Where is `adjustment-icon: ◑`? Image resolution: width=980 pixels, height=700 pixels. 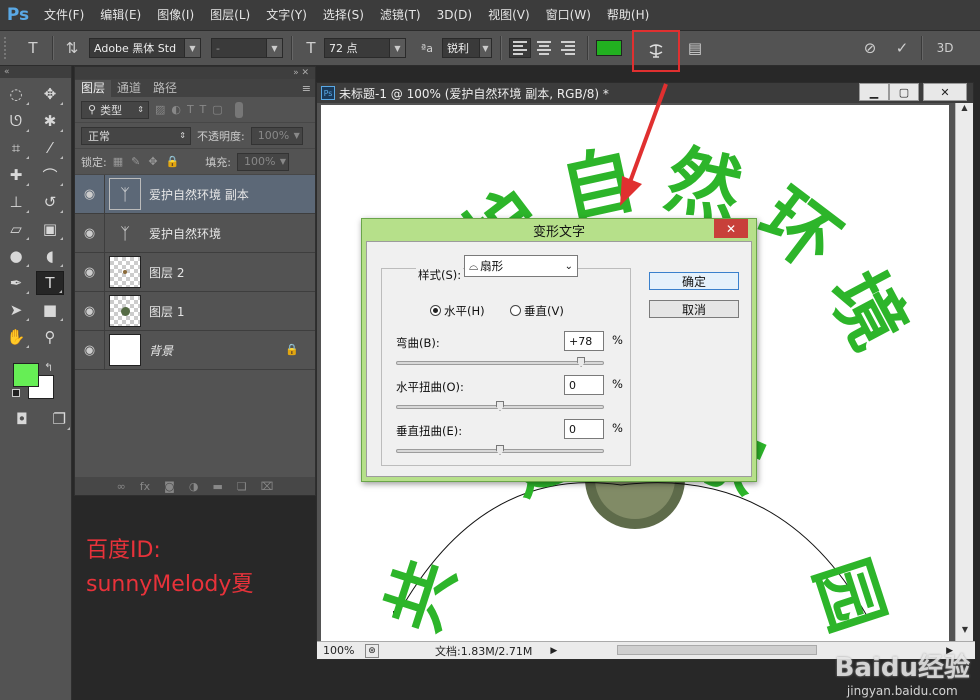
adjustment-icon: ◑ is located at coordinates (194, 486).